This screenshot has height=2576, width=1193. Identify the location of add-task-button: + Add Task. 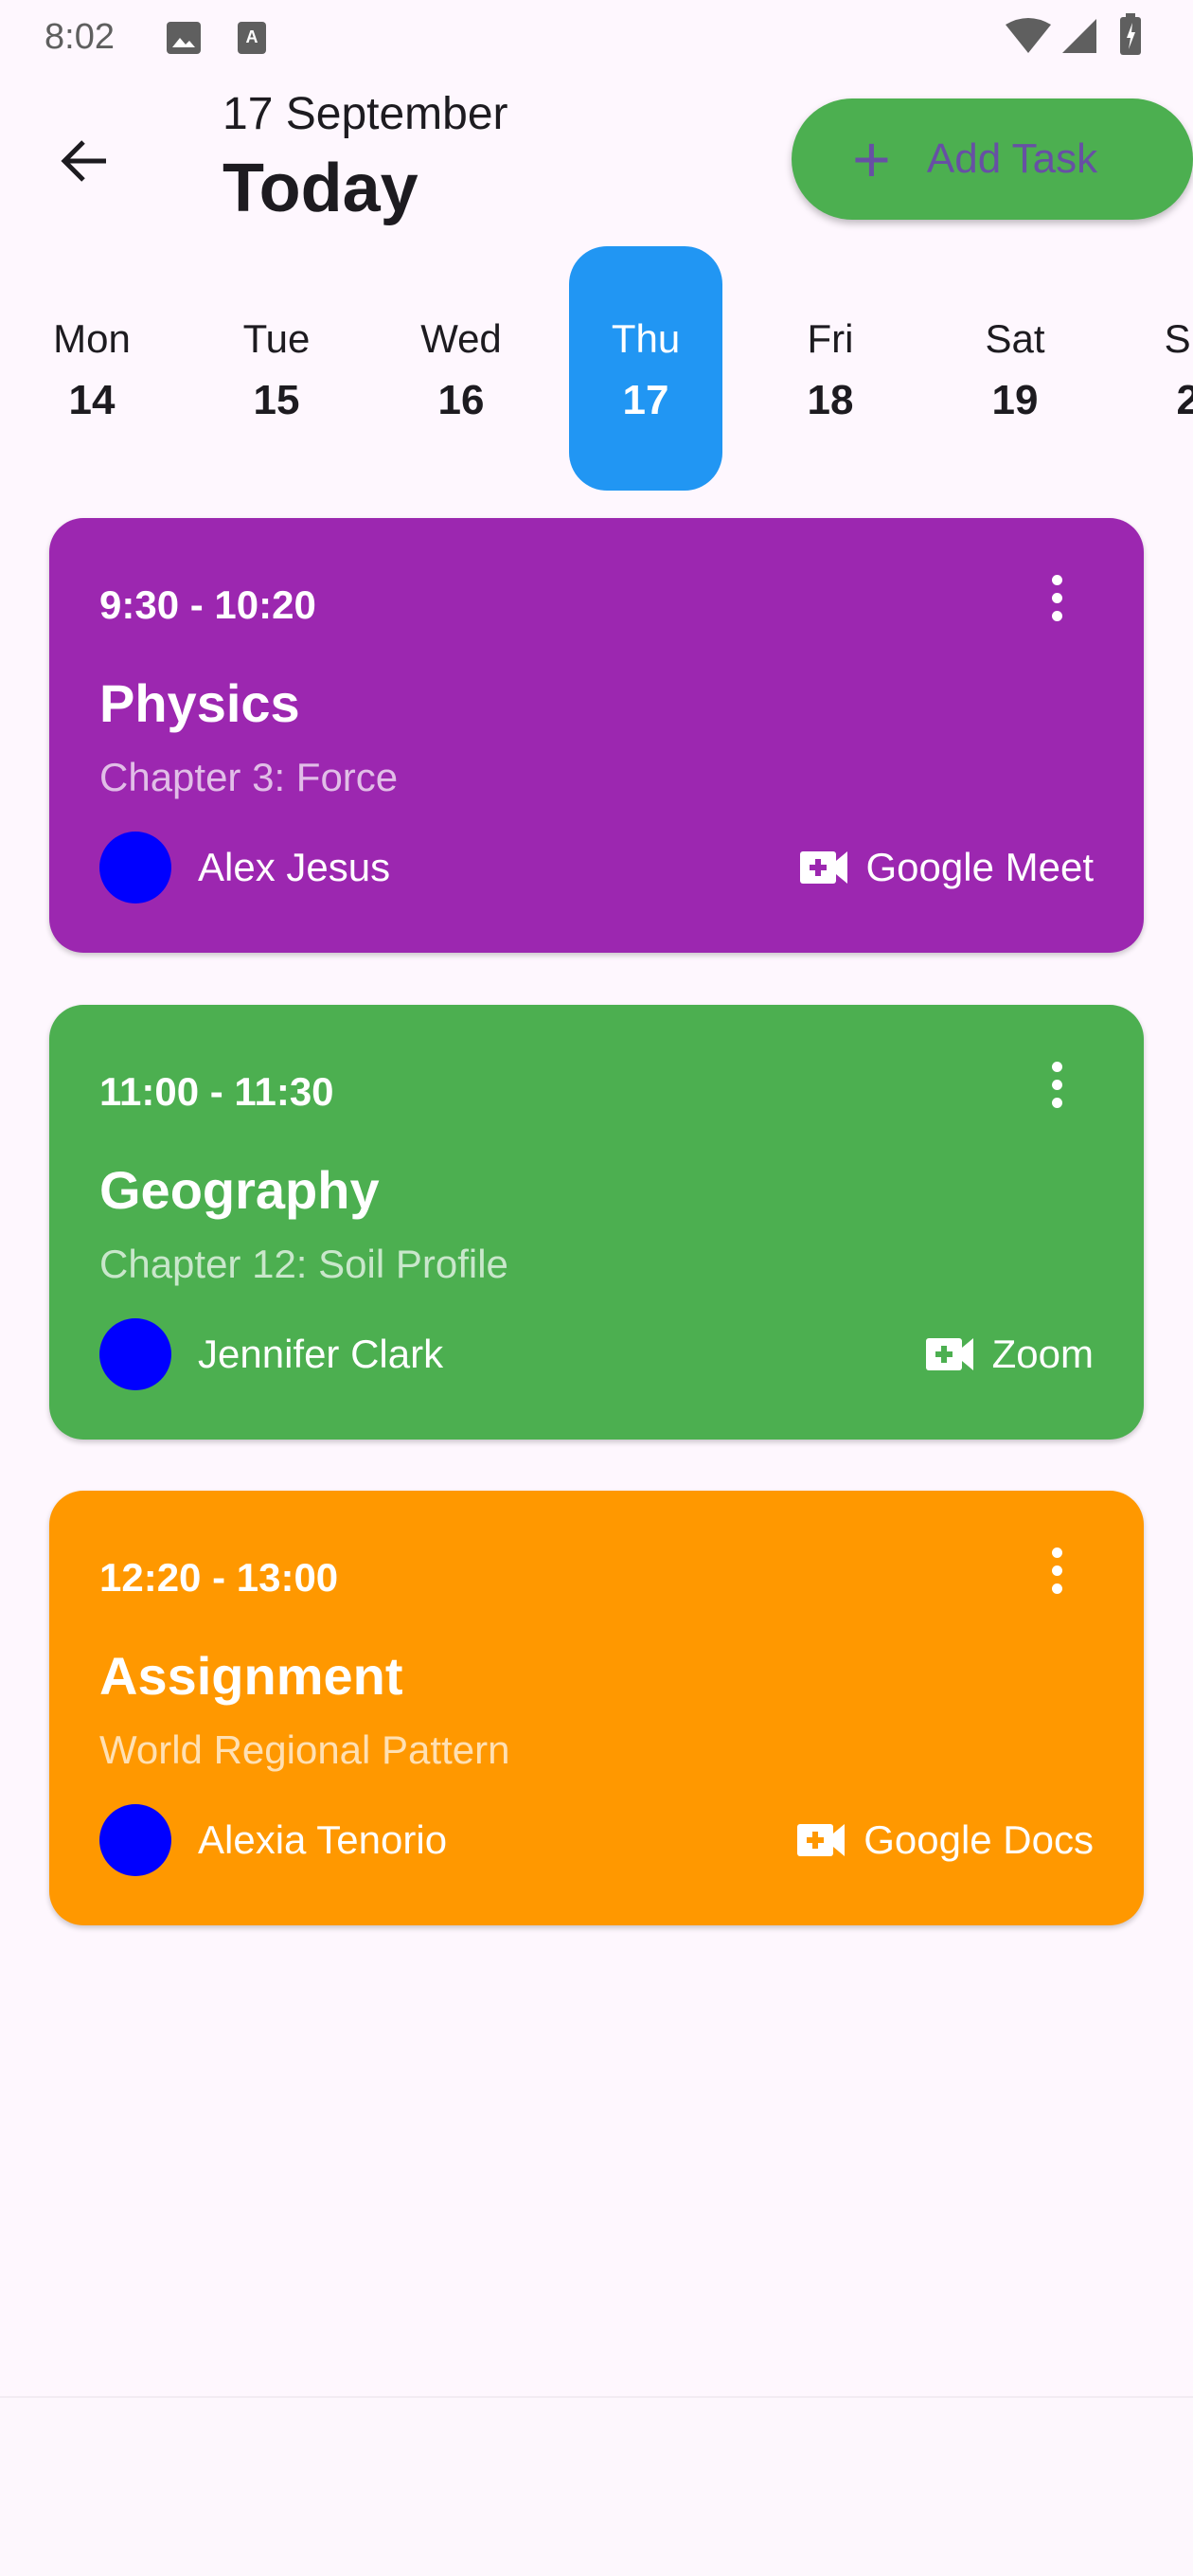
(992, 159).